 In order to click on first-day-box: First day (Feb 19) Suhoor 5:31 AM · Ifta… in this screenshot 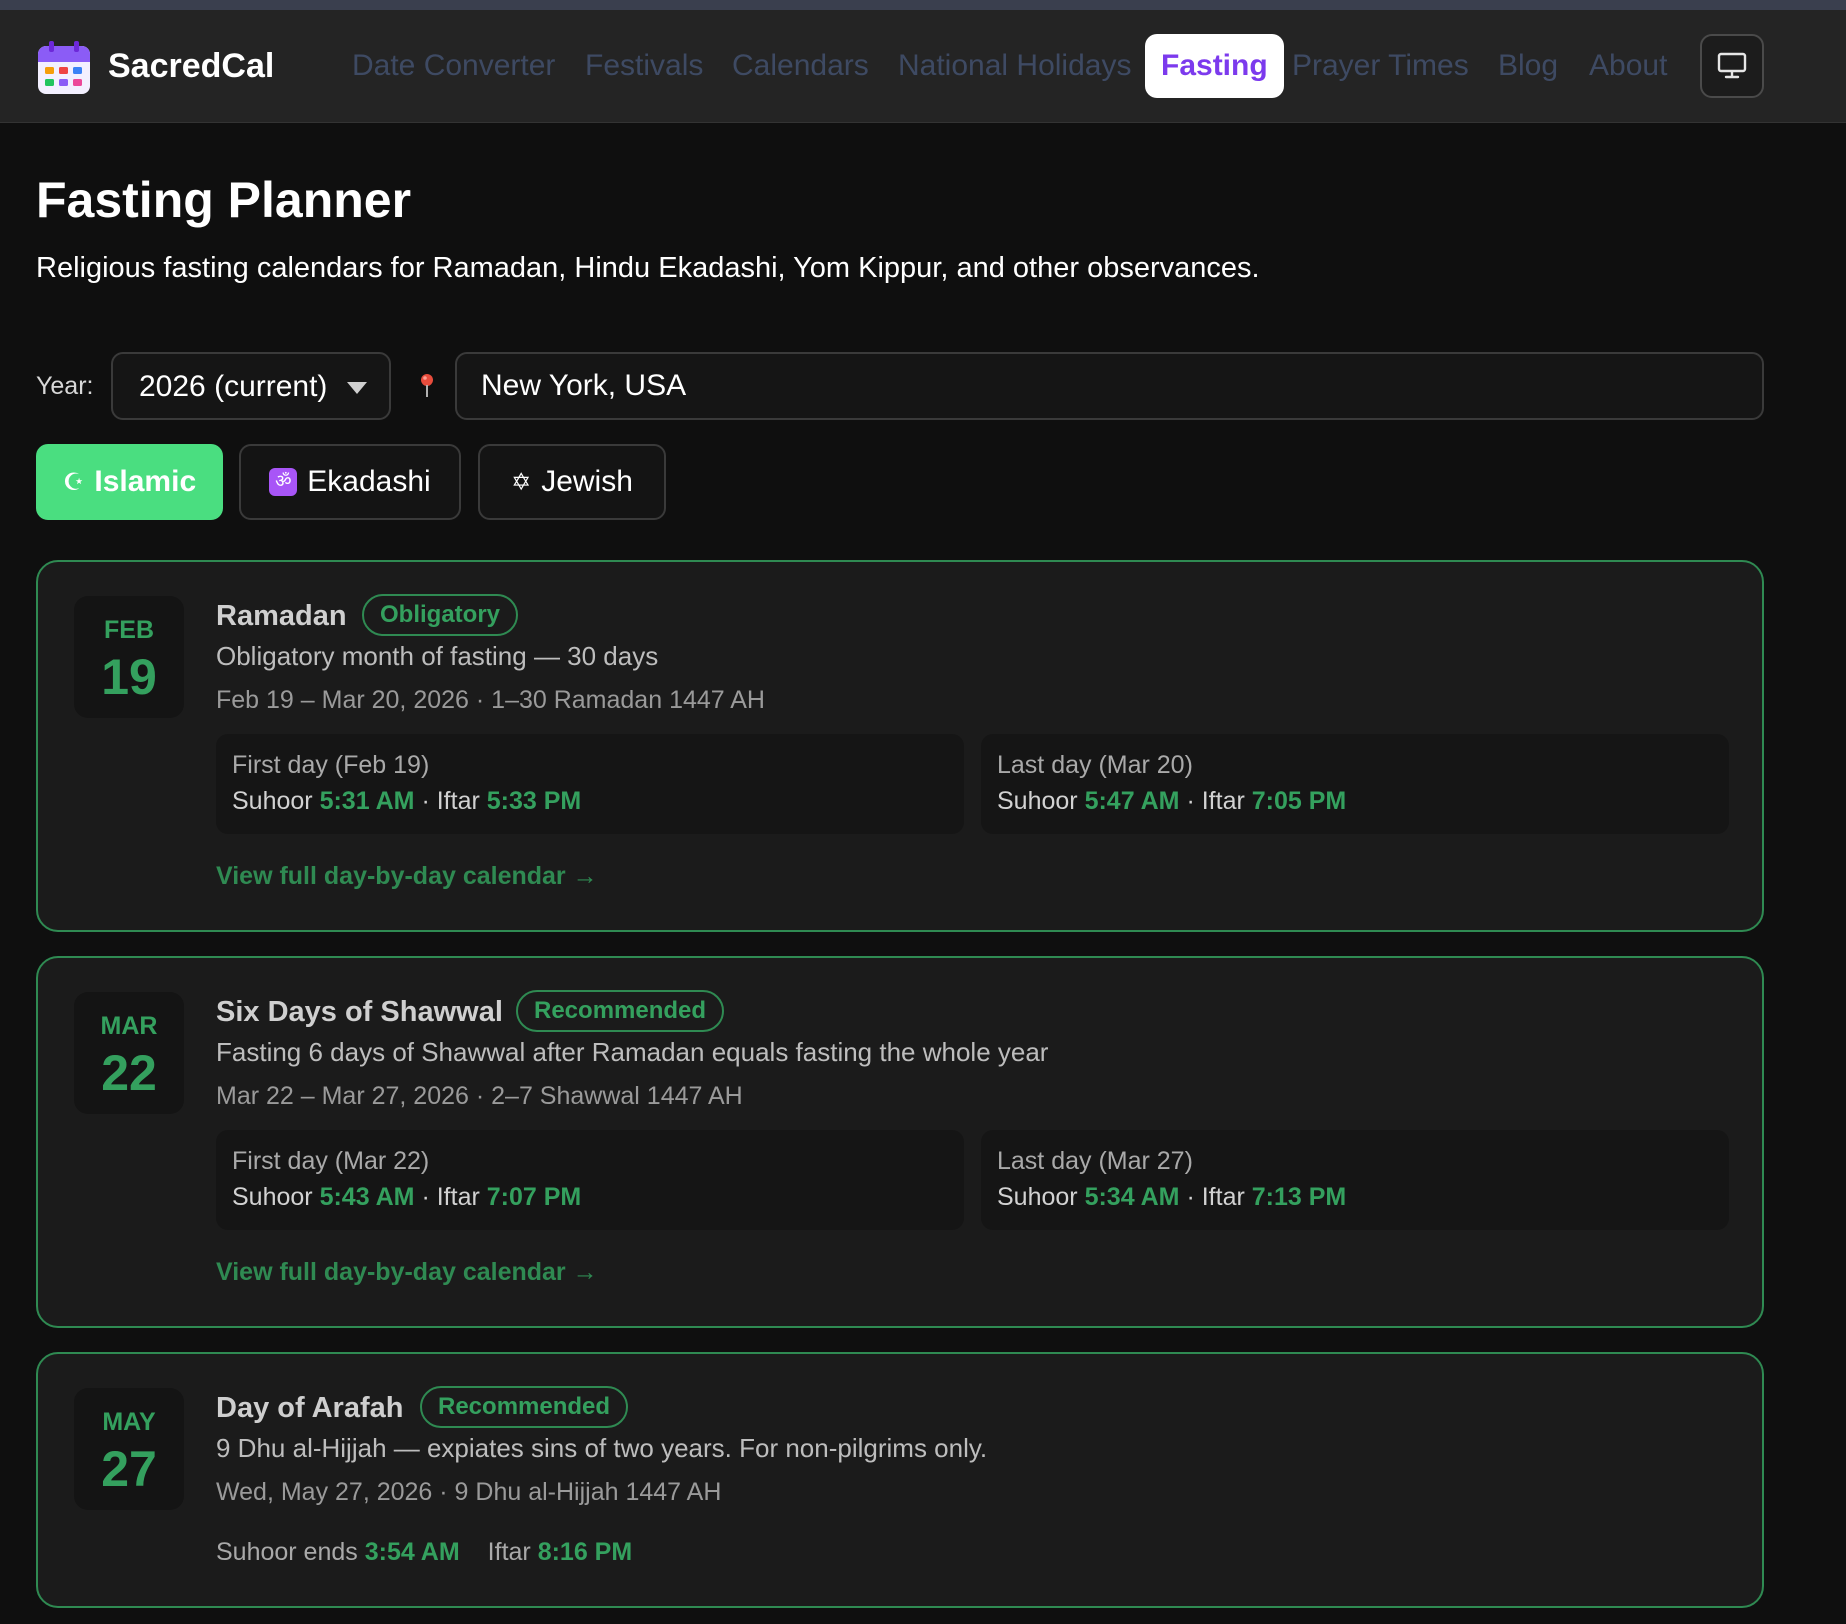, I will do `click(590, 784)`.